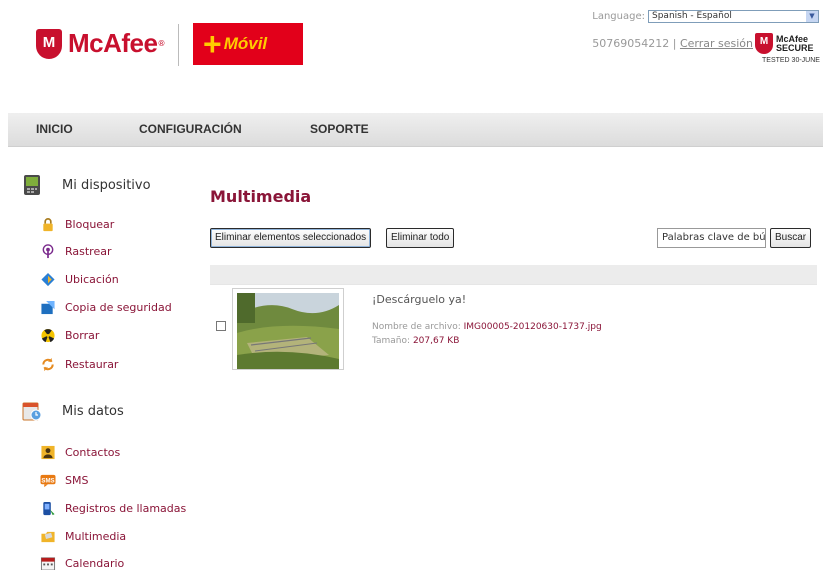 This screenshot has height=570, width=823. What do you see at coordinates (48, 452) in the screenshot?
I see `contacts-icon` at bounding box center [48, 452].